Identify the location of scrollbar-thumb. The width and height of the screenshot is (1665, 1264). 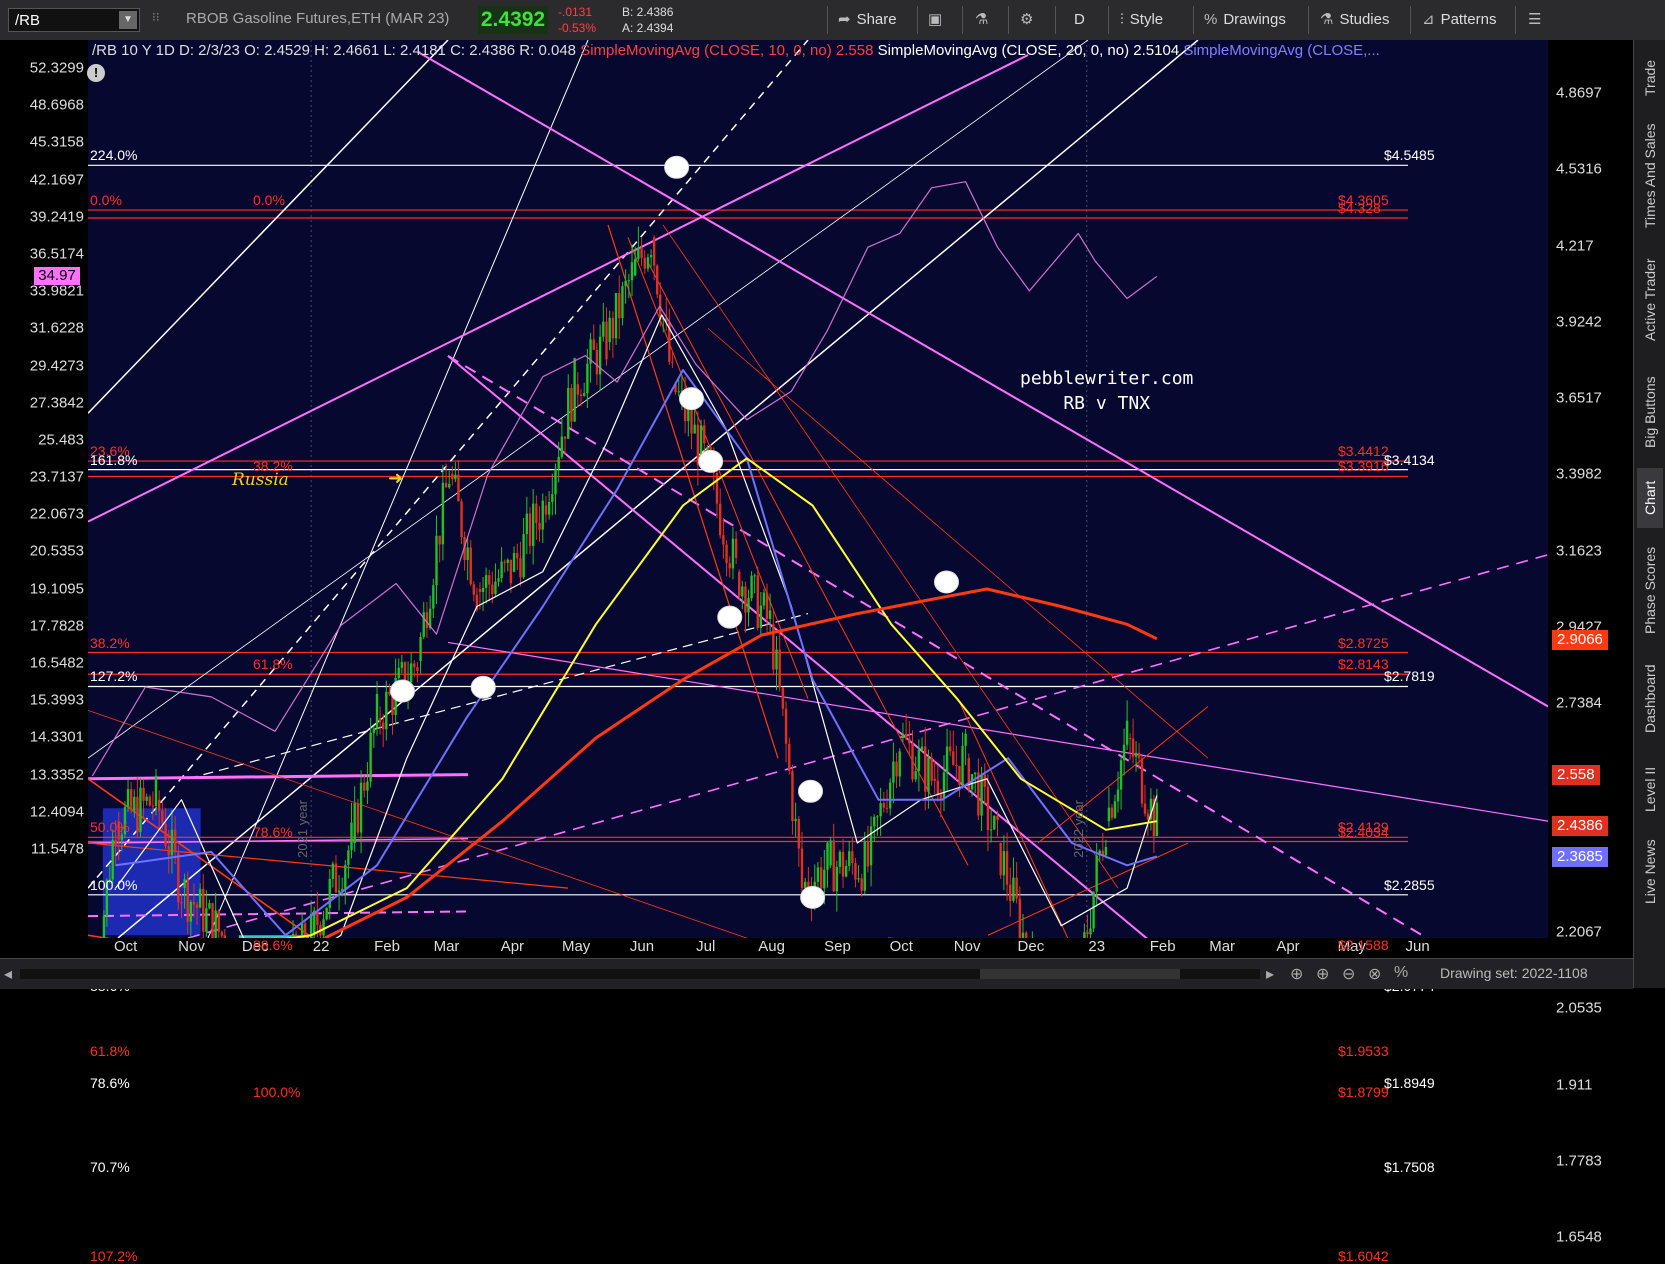
(1080, 974).